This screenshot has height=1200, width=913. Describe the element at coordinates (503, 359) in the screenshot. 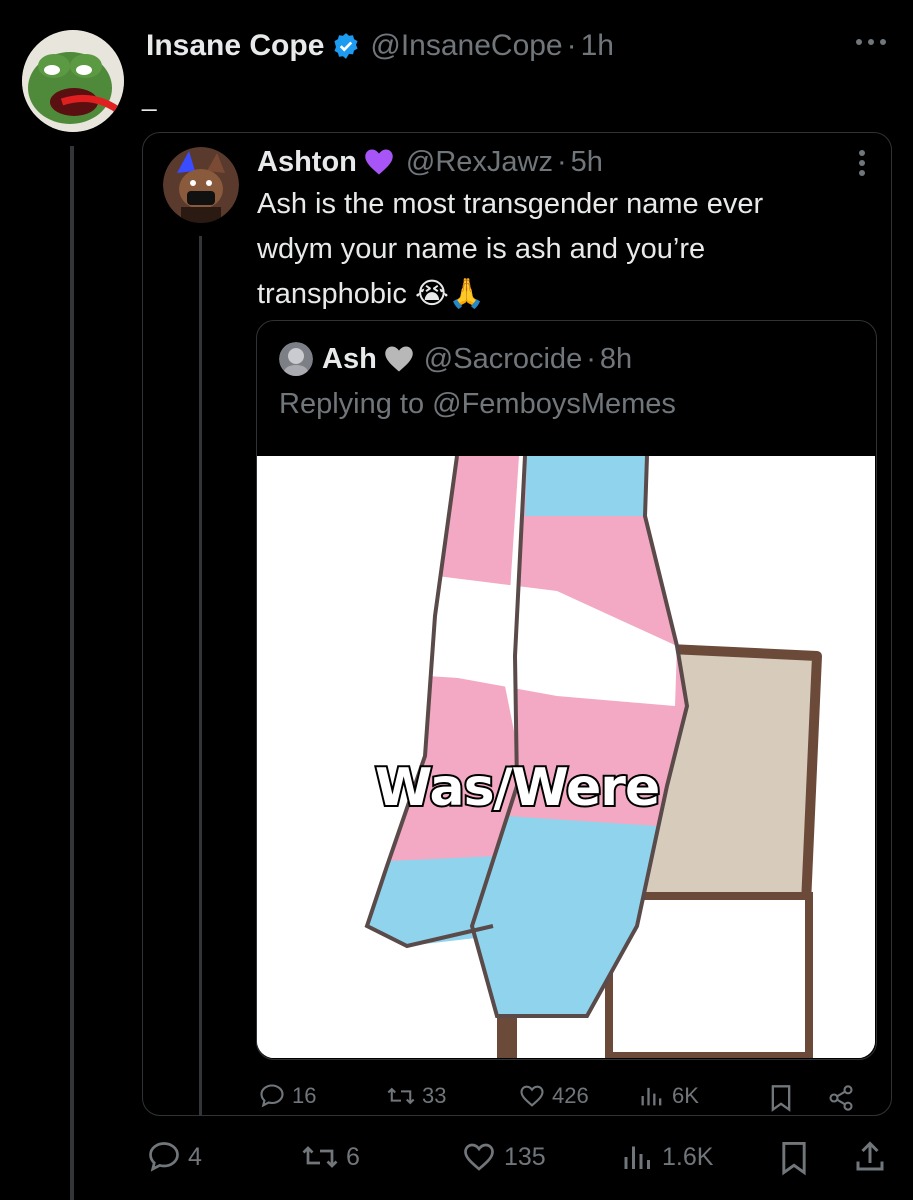

I see `handle: @Sacrocide` at that location.